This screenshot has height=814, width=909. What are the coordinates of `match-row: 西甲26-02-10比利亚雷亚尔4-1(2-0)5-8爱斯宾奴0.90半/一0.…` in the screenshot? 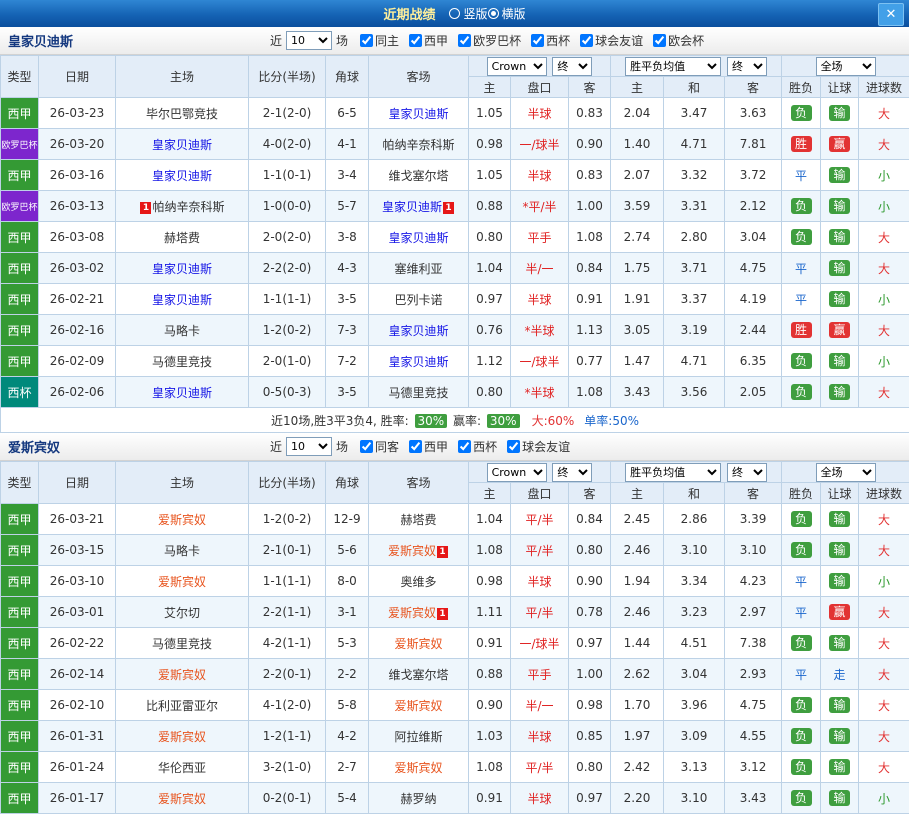 It's located at (455, 705).